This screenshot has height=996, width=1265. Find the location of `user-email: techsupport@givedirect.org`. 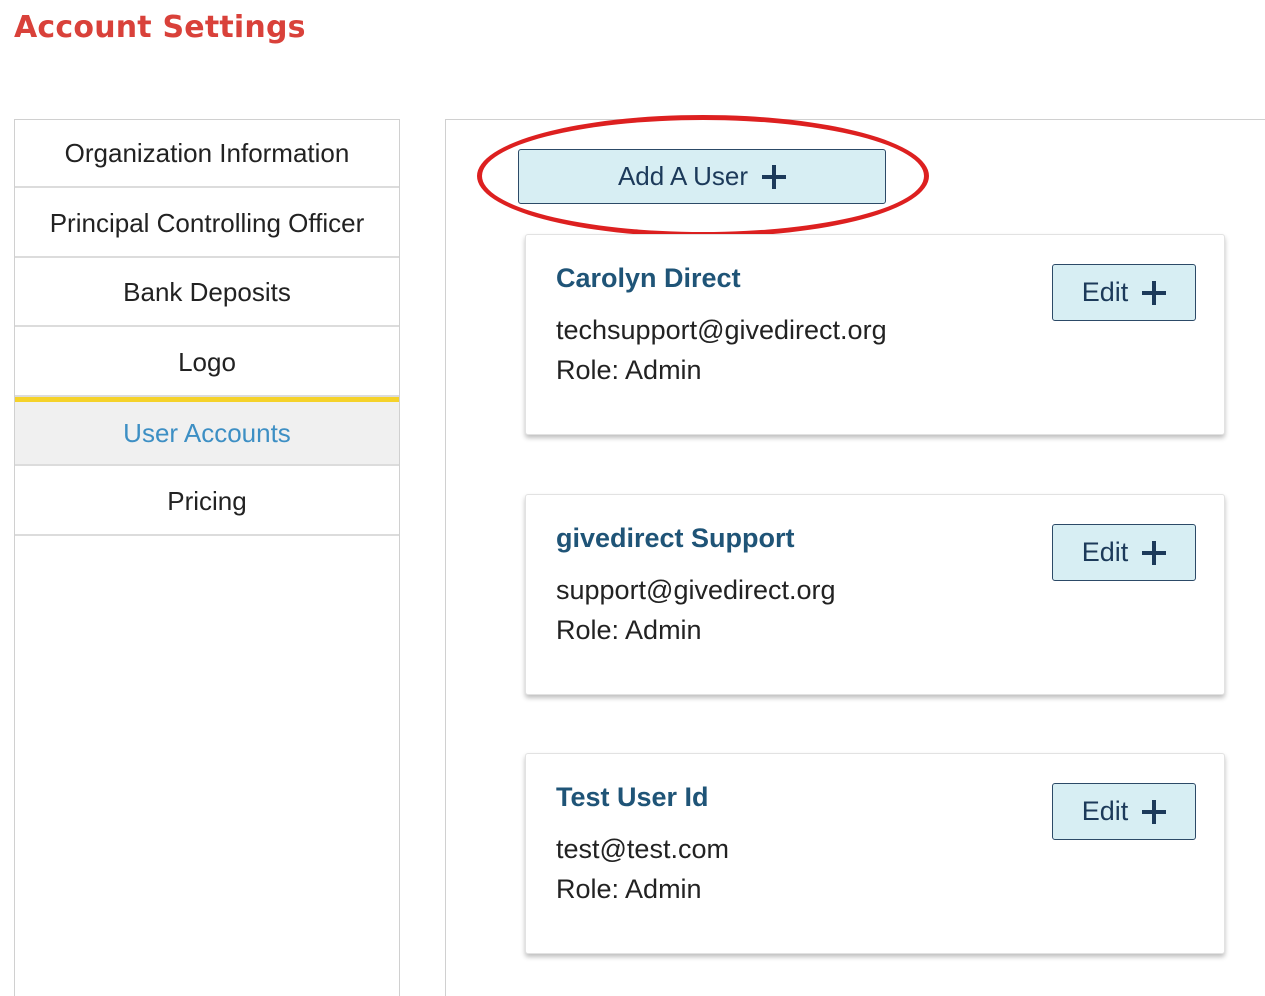

user-email: techsupport@givedirect.org is located at coordinates (721, 330).